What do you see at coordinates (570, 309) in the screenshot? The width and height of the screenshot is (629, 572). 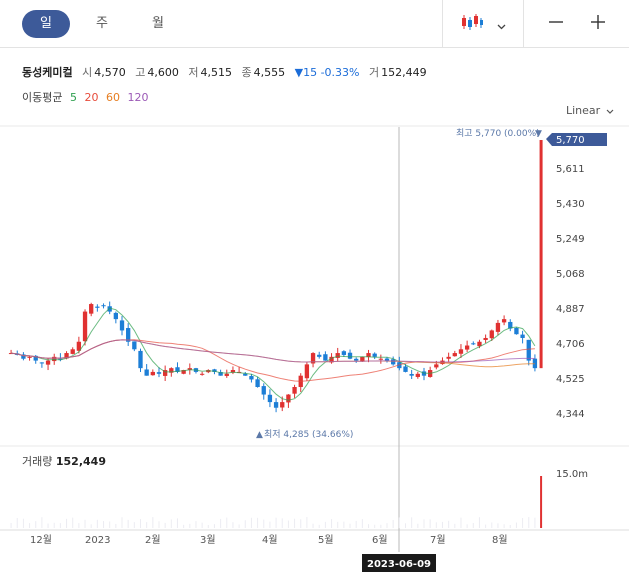 I see `price-tick: 4,887` at bounding box center [570, 309].